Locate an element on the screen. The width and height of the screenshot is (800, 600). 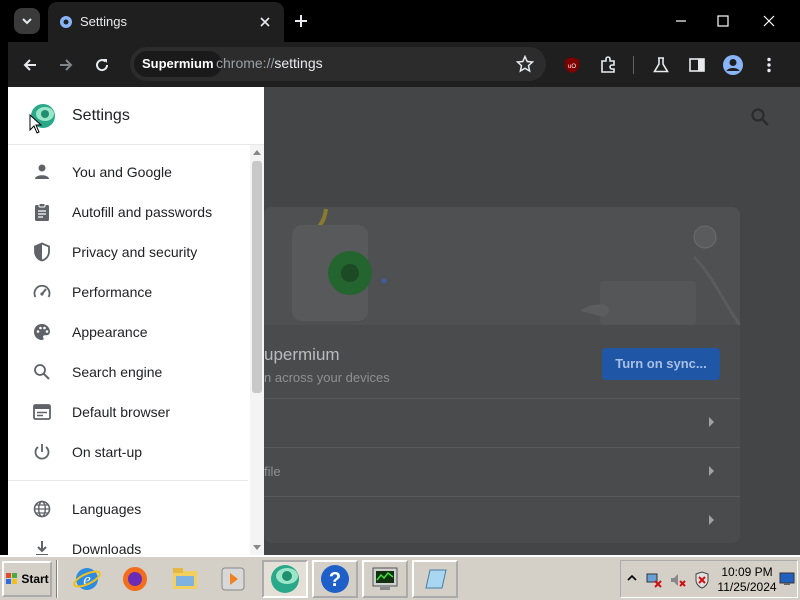
nav-item-label: Performance is located at coordinates (112, 292).